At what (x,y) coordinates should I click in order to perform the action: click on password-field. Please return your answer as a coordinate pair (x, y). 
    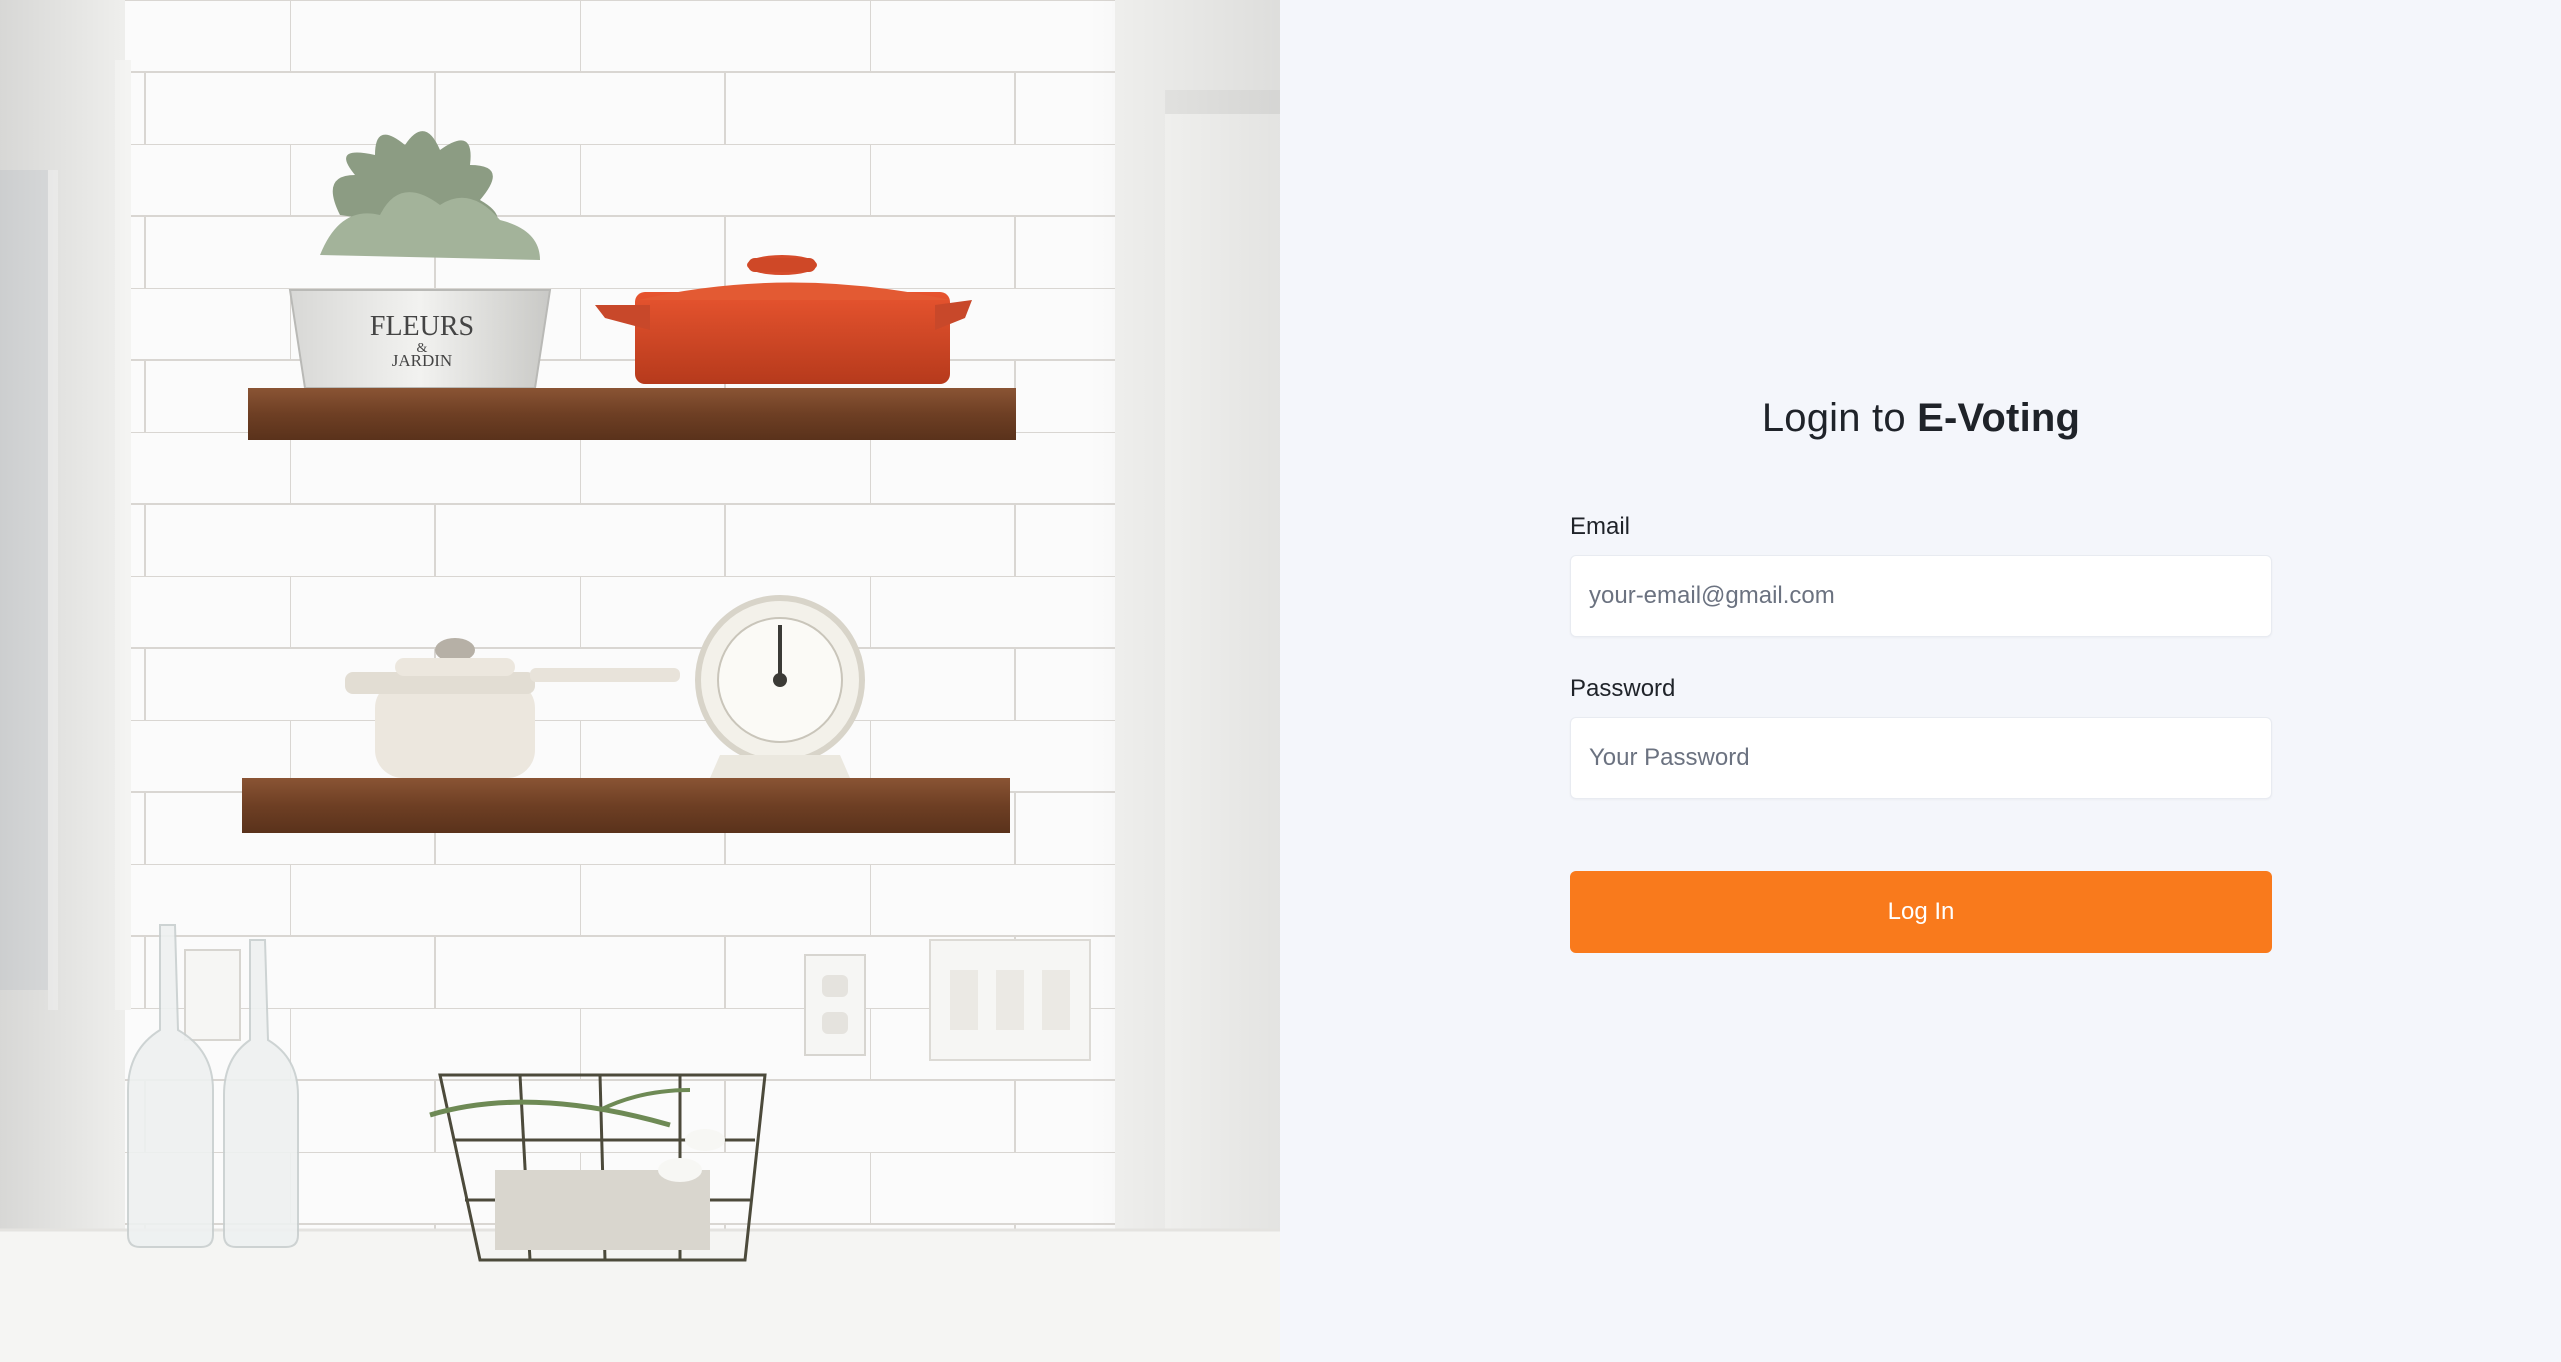
    Looking at the image, I should click on (1921, 758).